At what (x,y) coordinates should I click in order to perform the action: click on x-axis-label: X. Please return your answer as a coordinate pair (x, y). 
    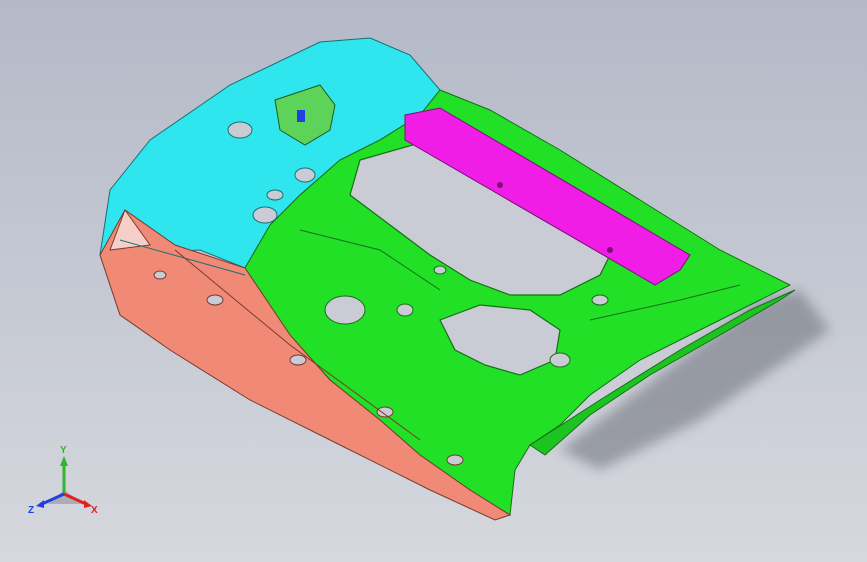
    Looking at the image, I should click on (94, 510).